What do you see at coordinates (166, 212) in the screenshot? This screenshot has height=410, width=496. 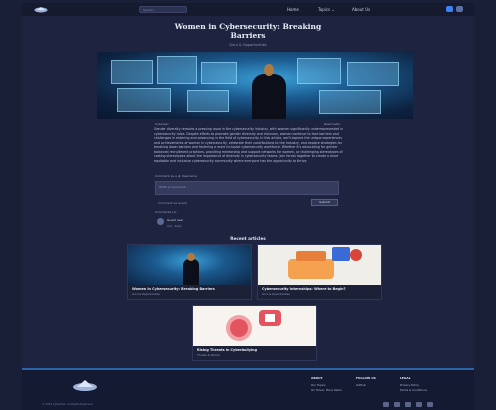 I see `comments-count: Comments (1)` at bounding box center [166, 212].